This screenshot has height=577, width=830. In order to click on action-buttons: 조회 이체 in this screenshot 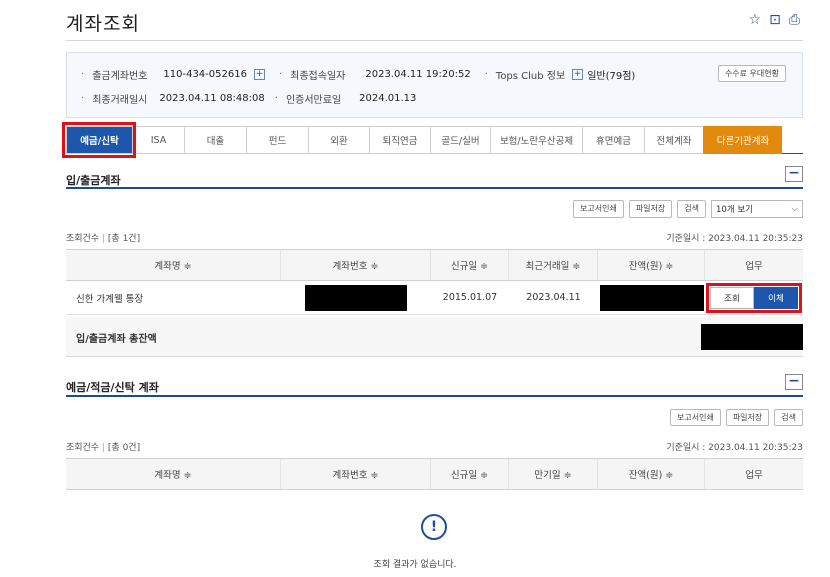, I will do `click(754, 297)`.